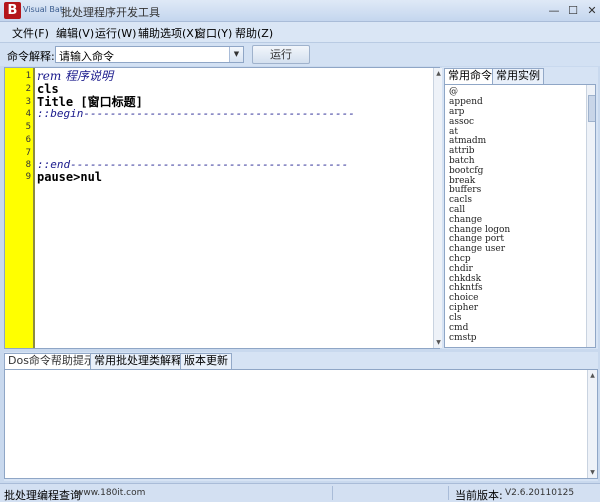 The width and height of the screenshot is (600, 502). Describe the element at coordinates (110, 12) in the screenshot. I see `window-title: 批处理程序开发工具` at that location.